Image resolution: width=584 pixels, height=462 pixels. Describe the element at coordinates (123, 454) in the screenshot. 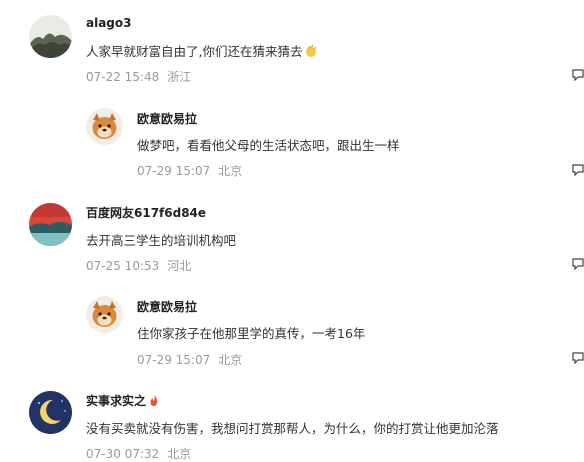

I see `comment-date: 07-30 07:32` at that location.